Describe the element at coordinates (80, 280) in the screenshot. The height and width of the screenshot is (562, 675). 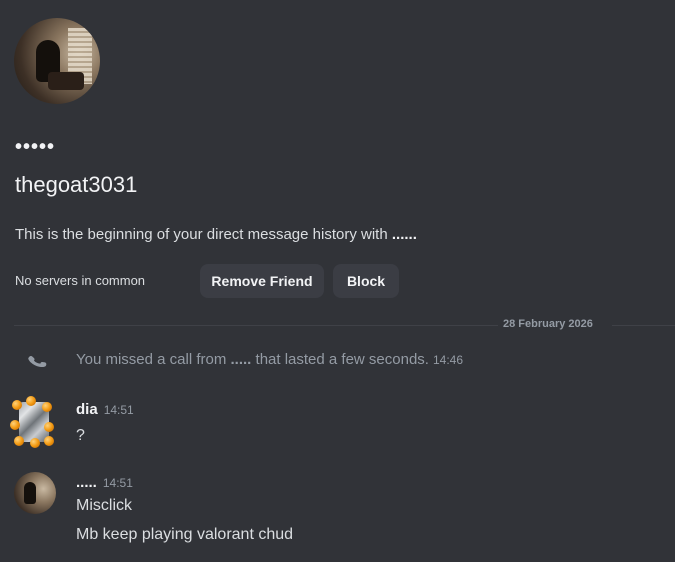
I see `mutual-servers-label: No servers in common` at that location.